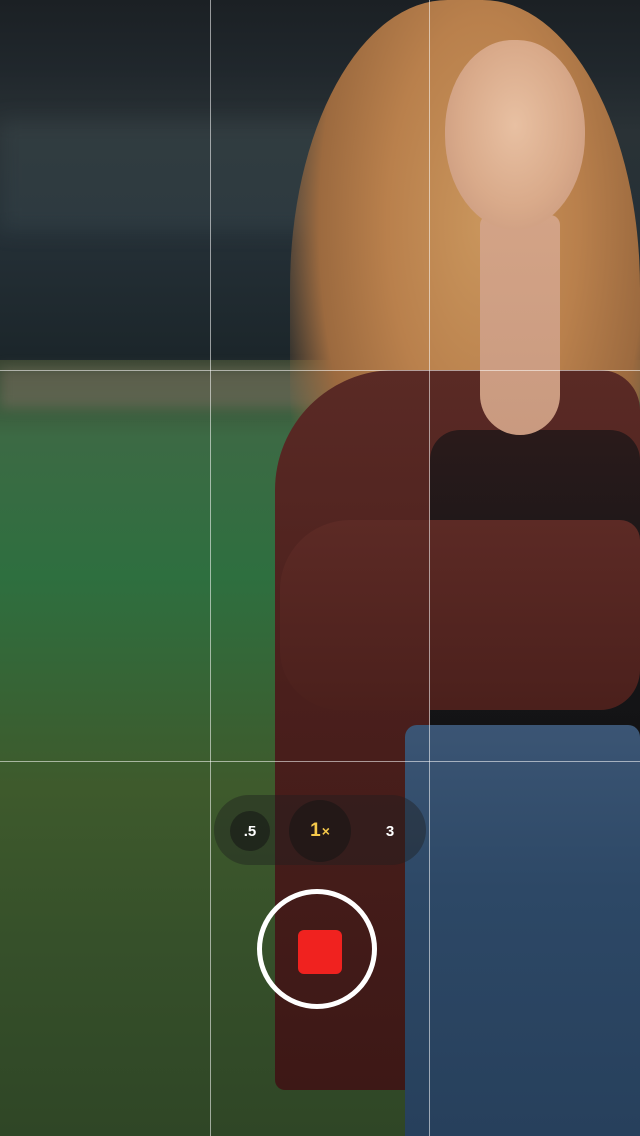 This screenshot has width=640, height=1136. I want to click on zoom-option-3x-label: 3, so click(390, 831).